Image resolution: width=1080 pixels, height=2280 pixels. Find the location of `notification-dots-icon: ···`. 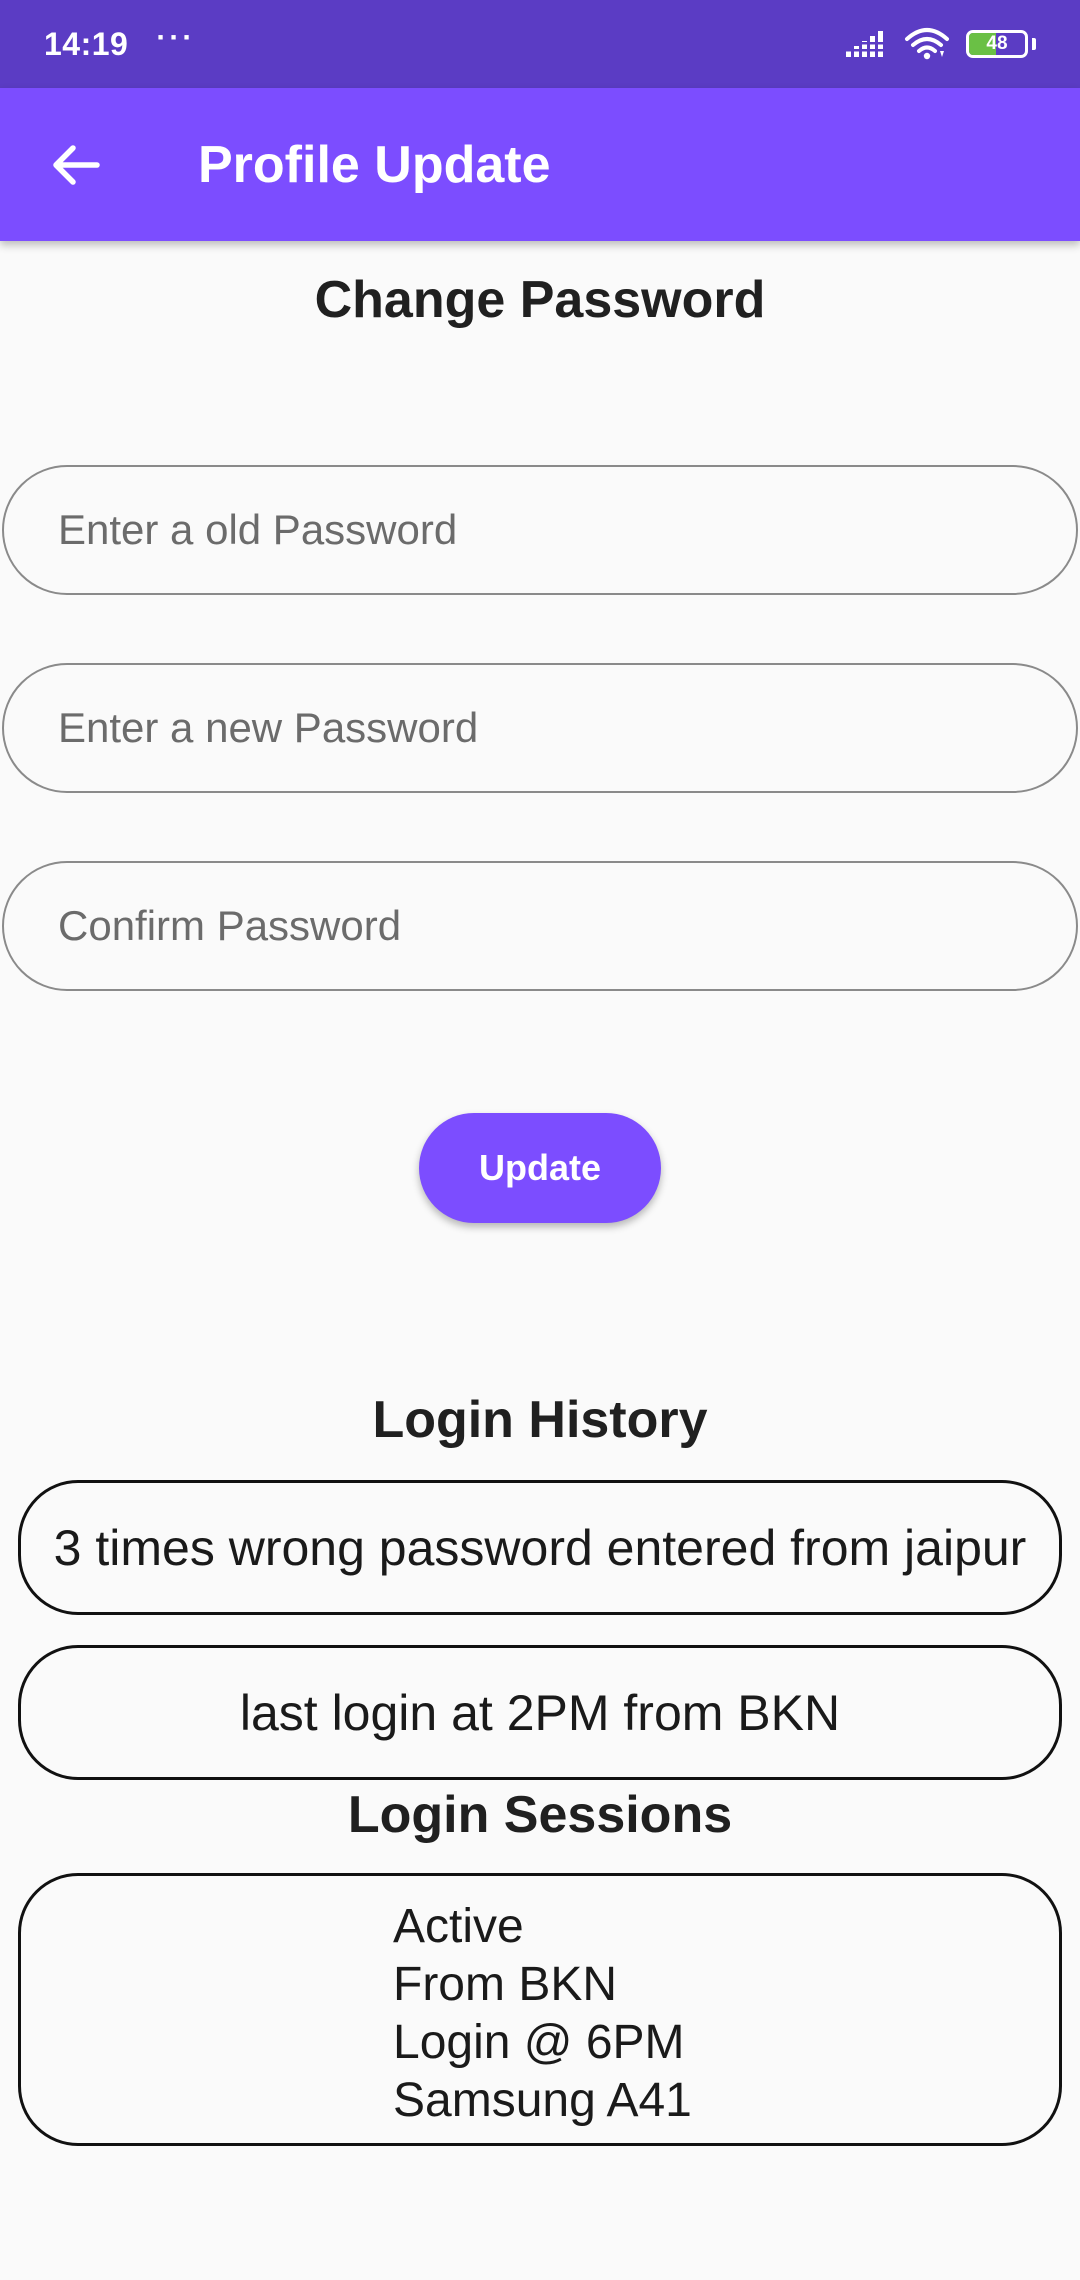

notification-dots-icon: ··· is located at coordinates (176, 37).